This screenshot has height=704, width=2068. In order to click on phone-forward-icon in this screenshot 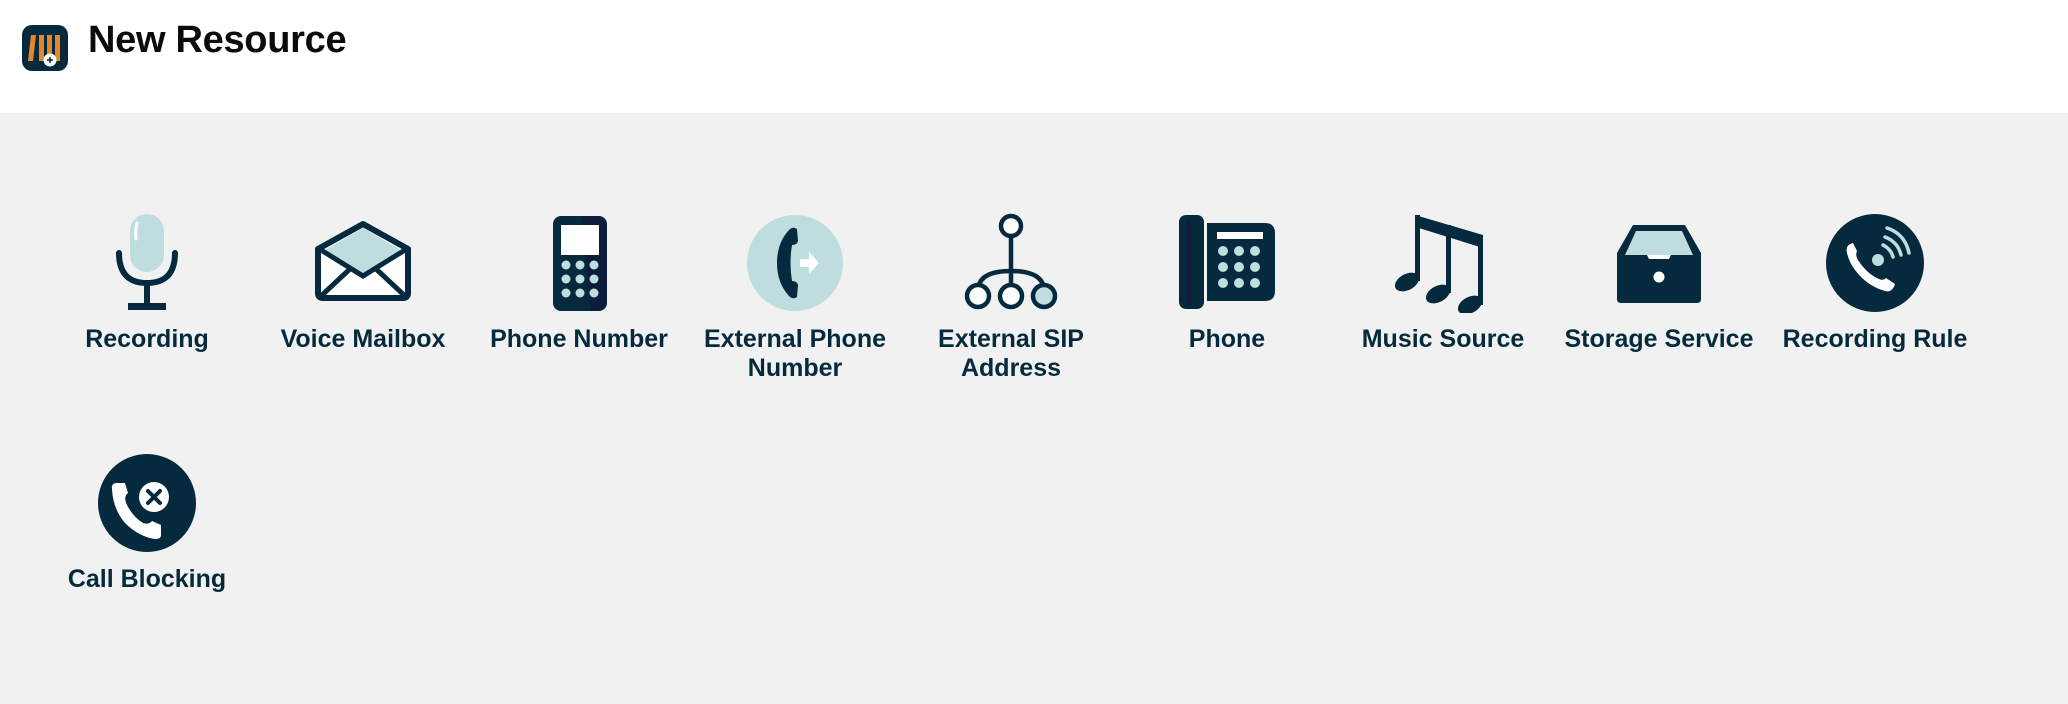, I will do `click(795, 263)`.